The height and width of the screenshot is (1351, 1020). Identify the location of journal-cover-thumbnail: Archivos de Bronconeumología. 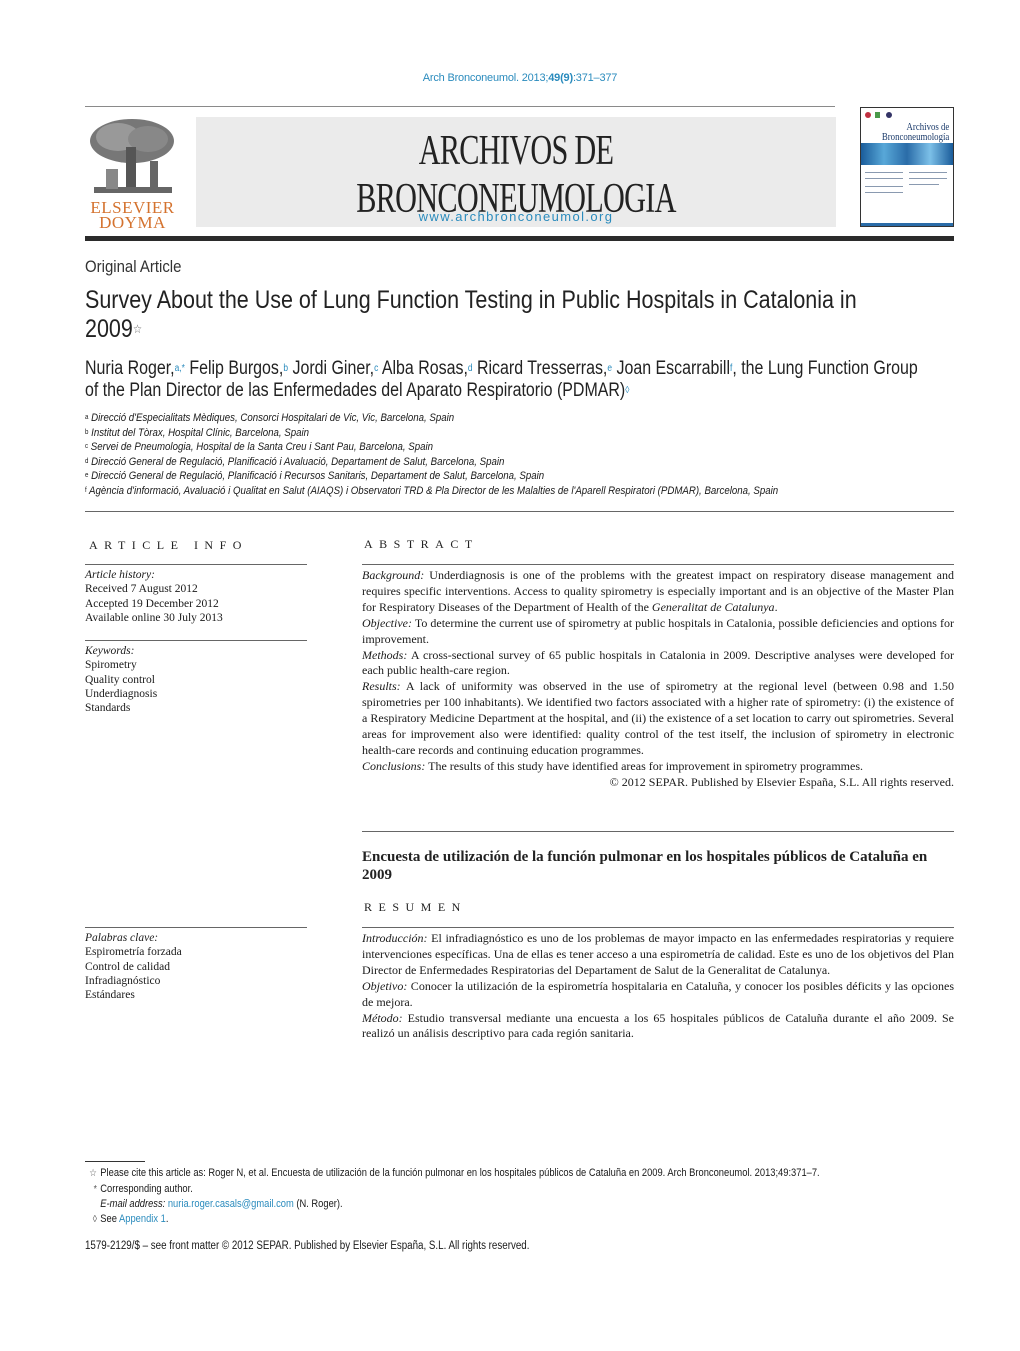
(907, 167).